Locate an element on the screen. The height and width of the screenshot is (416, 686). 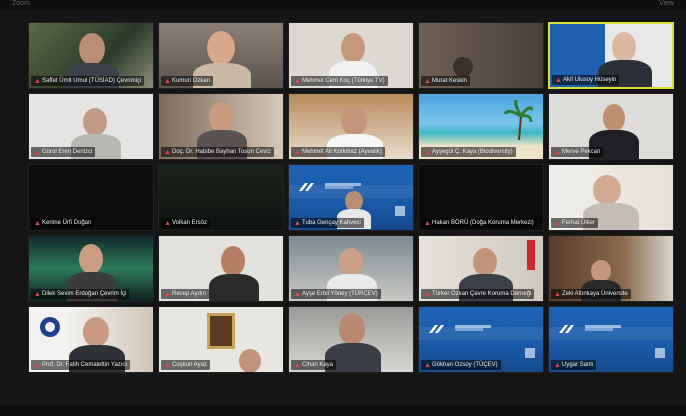
participant-body is located at coordinates (234, 287).